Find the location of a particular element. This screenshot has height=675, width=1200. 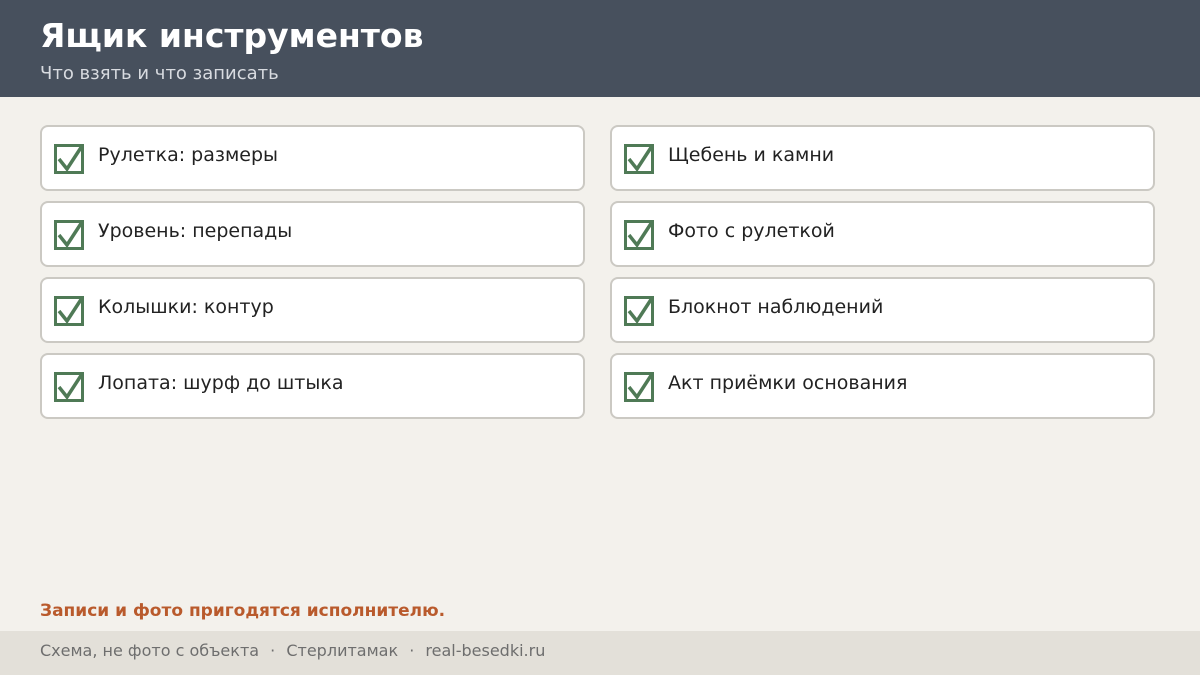

checklist-item-label: Лопата: шурф до штыка is located at coordinates (221, 383).